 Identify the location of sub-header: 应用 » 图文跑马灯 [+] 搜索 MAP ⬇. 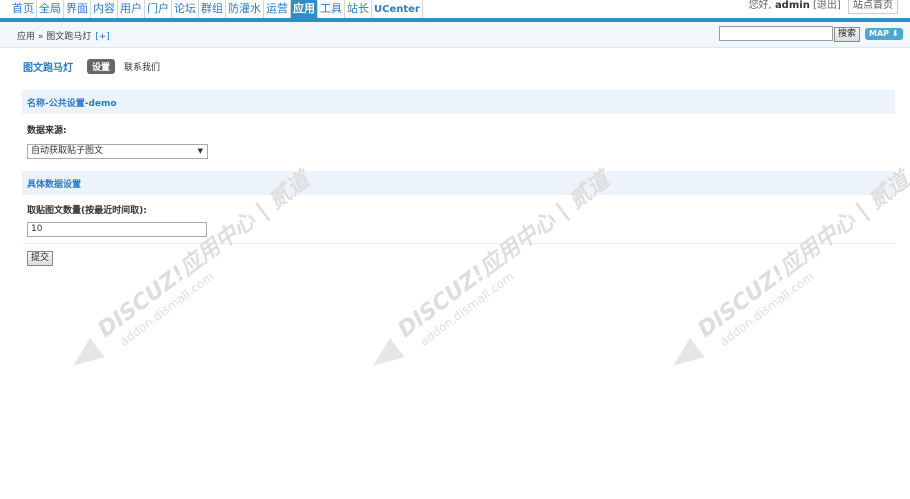
(455, 35).